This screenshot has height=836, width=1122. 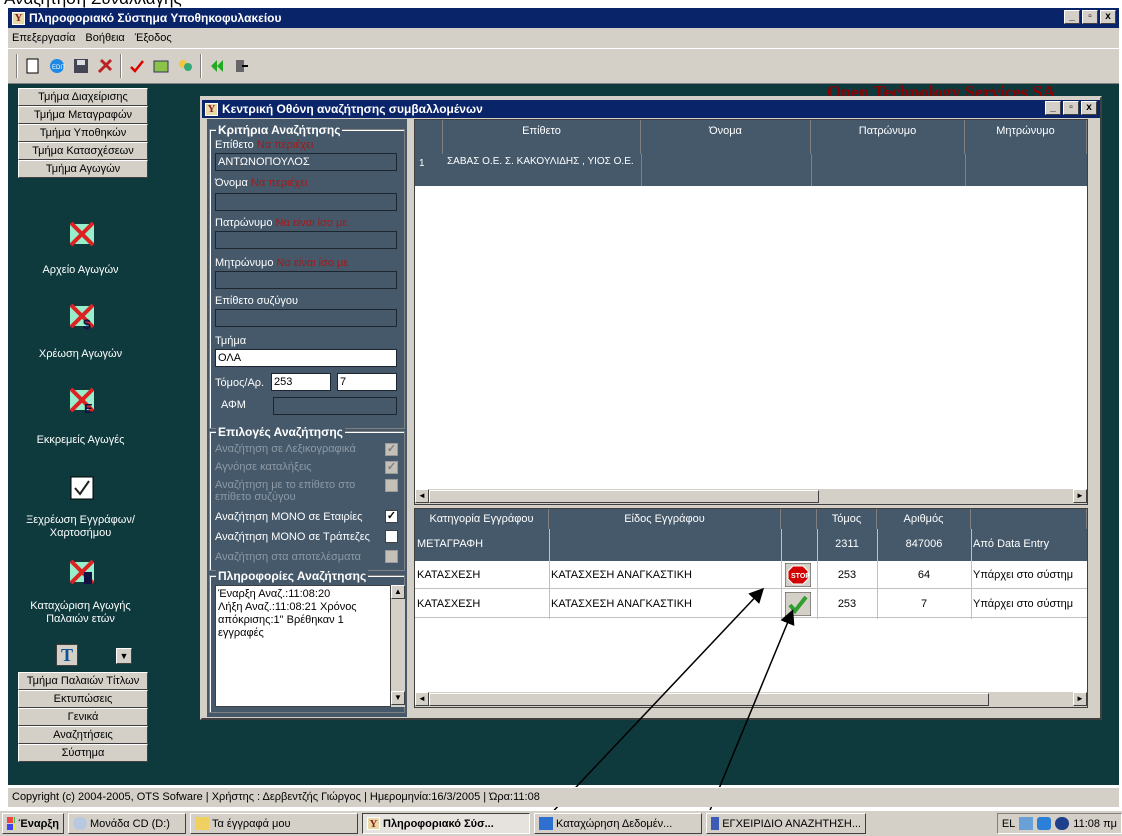 What do you see at coordinates (83, 717) in the screenshot?
I see `nav-general: Γενικά` at bounding box center [83, 717].